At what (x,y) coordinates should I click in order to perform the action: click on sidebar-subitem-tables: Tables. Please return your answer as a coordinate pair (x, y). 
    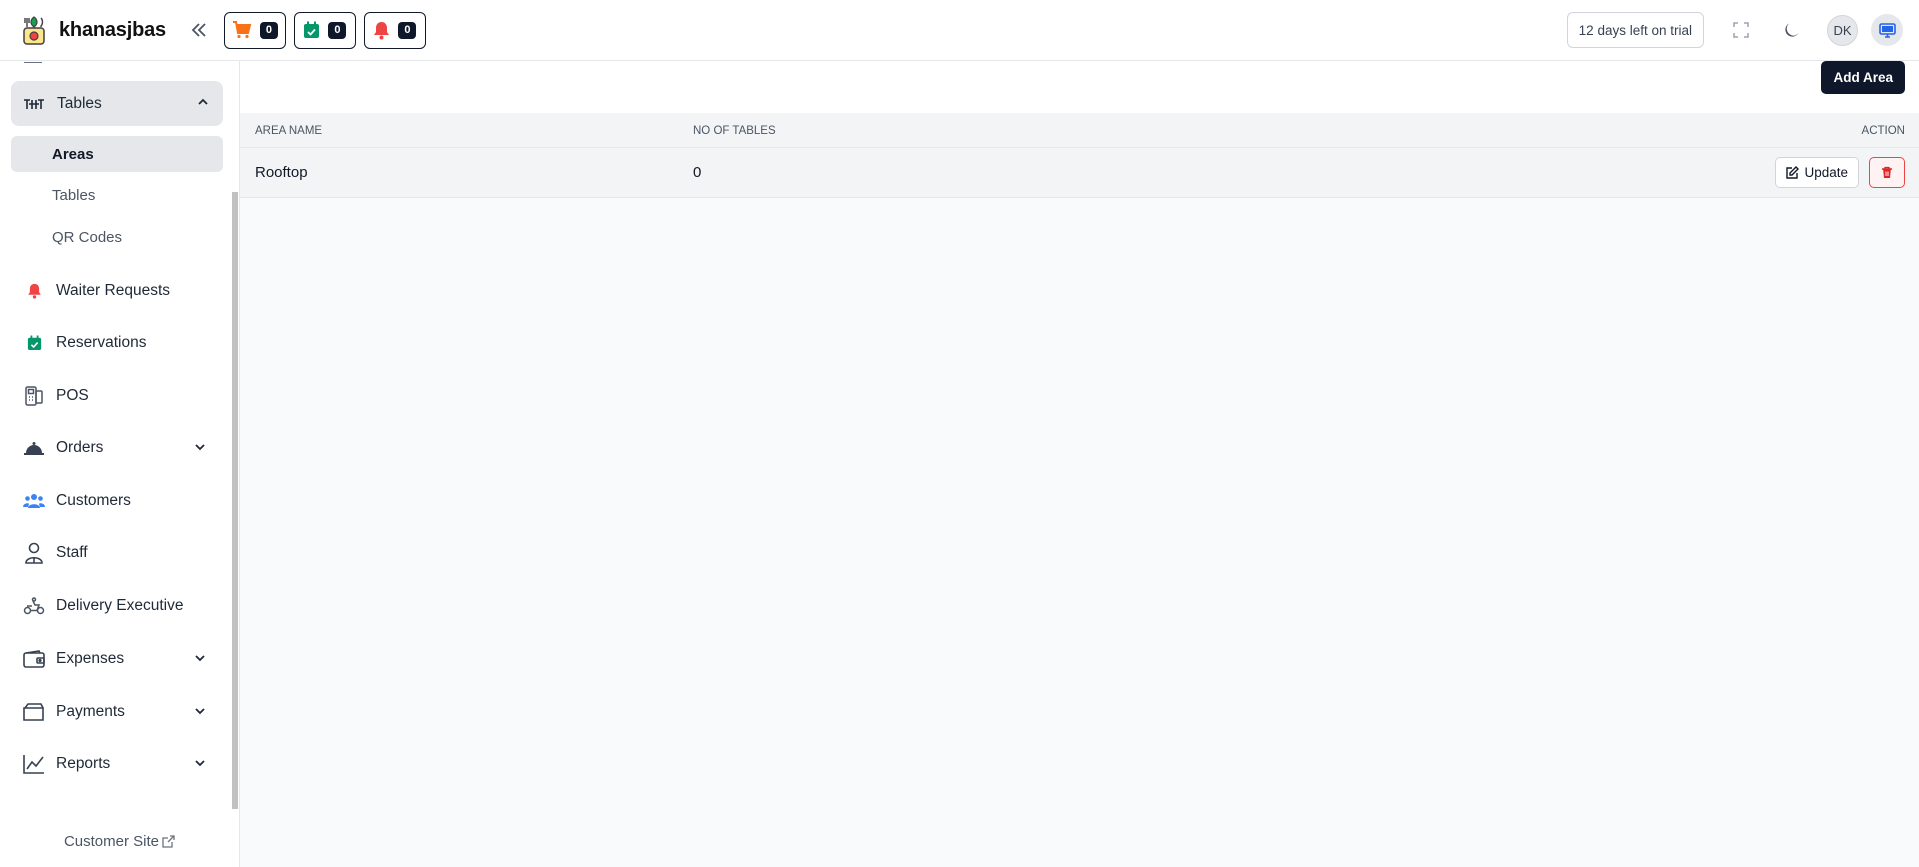
    Looking at the image, I should click on (117, 195).